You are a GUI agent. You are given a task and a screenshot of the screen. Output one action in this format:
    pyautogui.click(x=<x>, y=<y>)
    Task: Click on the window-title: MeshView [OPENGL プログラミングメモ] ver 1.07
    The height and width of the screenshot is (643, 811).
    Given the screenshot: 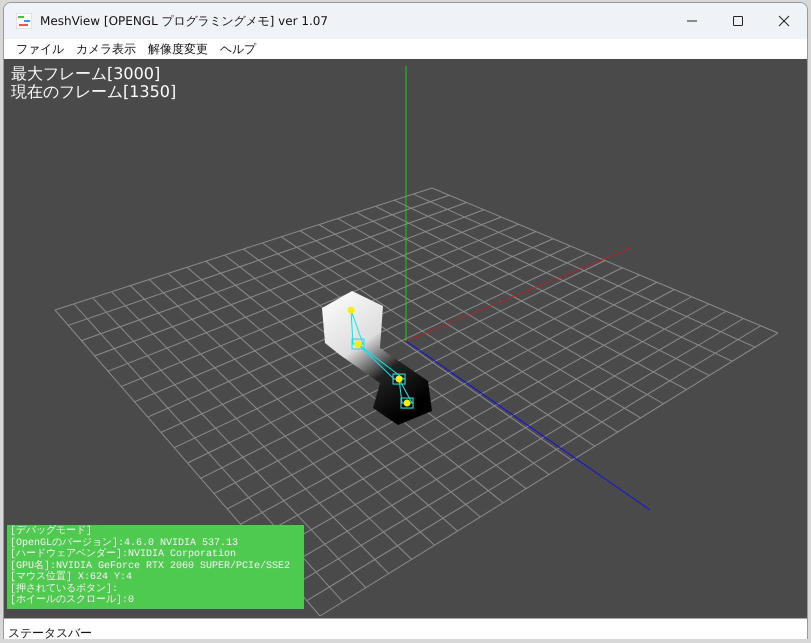 What is the action you would take?
    pyautogui.click(x=185, y=21)
    